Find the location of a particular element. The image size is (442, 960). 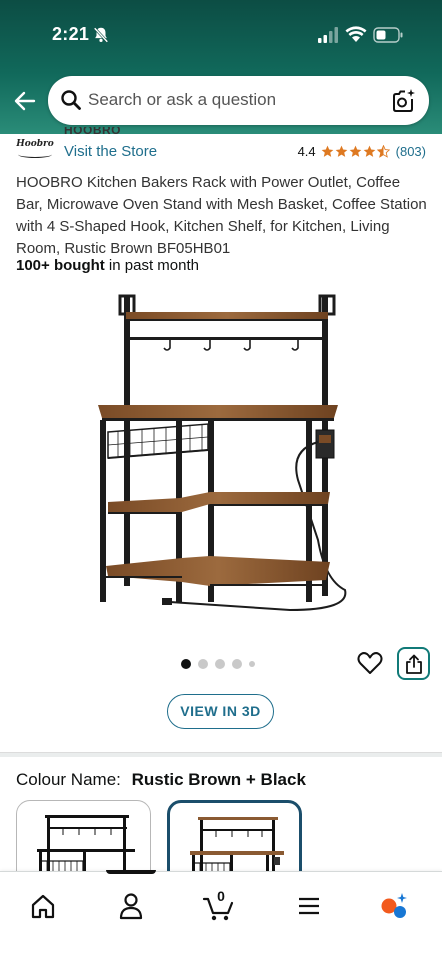

purchase-count-rest: in past month is located at coordinates (151, 265).